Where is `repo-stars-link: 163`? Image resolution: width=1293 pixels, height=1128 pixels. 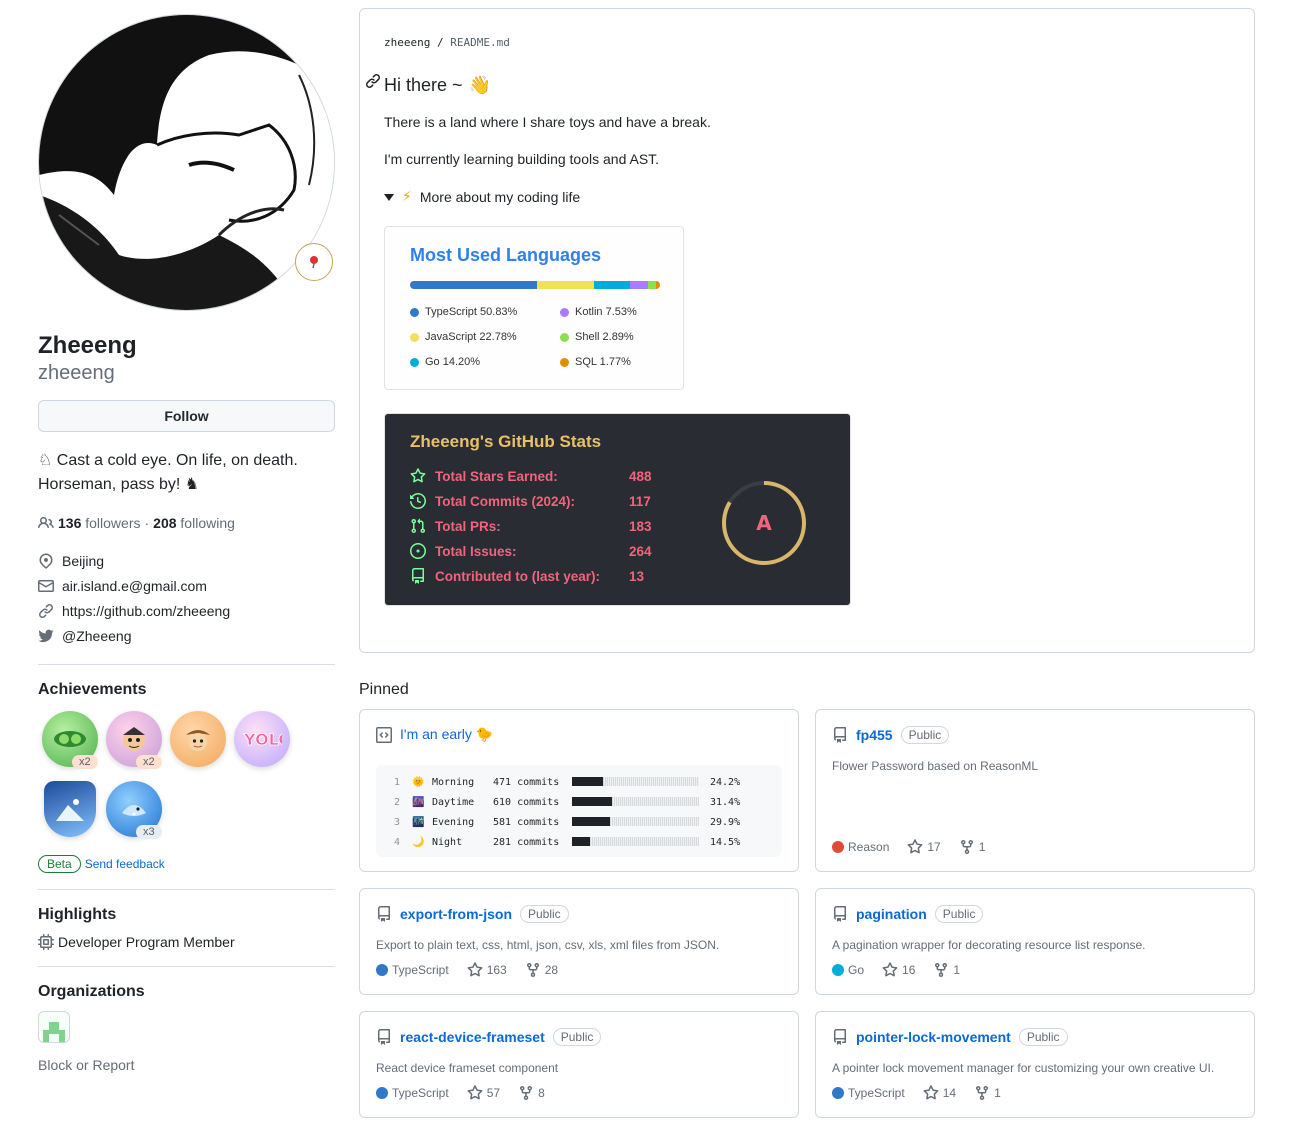 repo-stars-link: 163 is located at coordinates (487, 970).